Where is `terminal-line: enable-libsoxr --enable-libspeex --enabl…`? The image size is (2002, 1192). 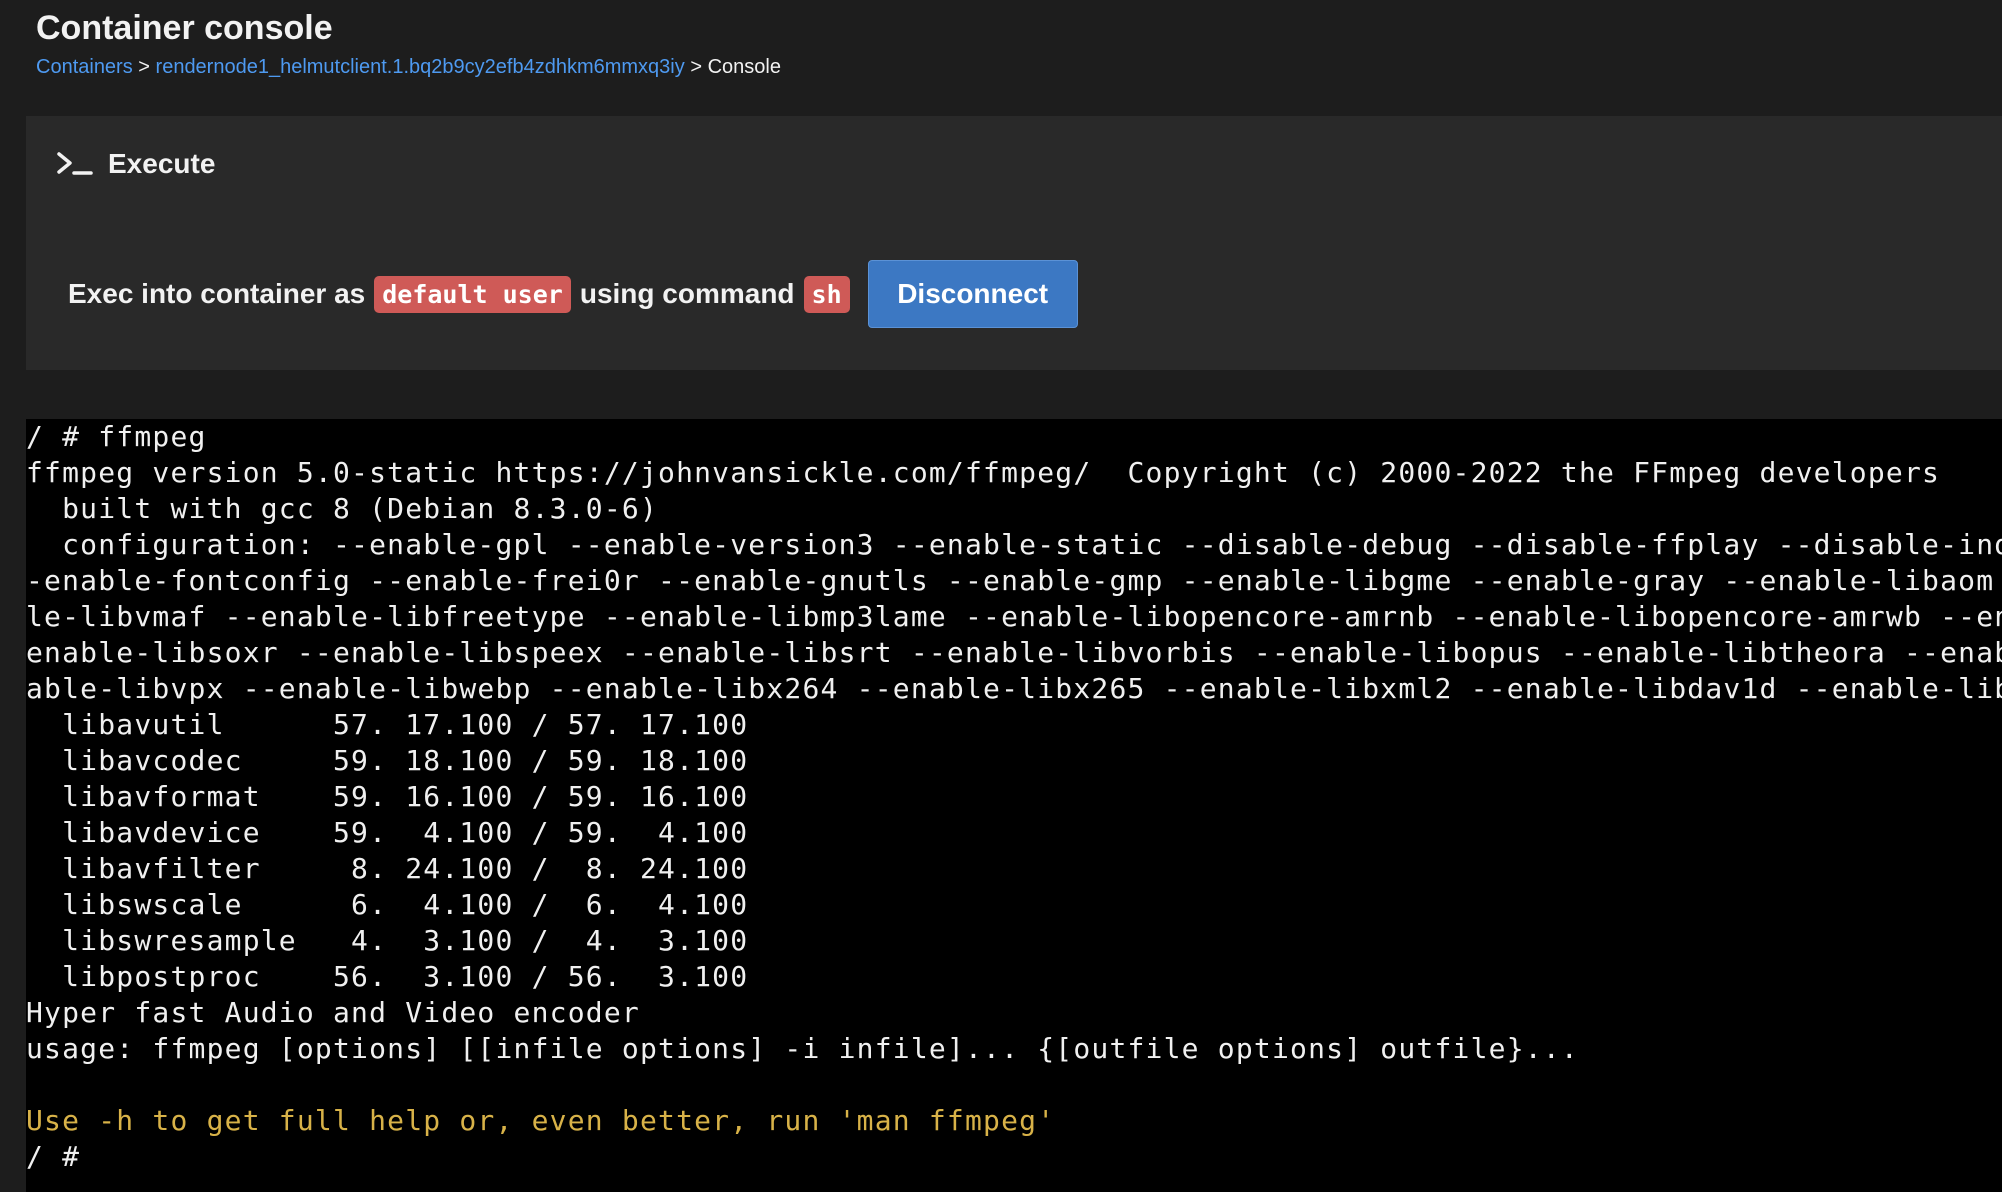 terminal-line: enable-libsoxr --enable-libspeex --enabl… is located at coordinates (1014, 652).